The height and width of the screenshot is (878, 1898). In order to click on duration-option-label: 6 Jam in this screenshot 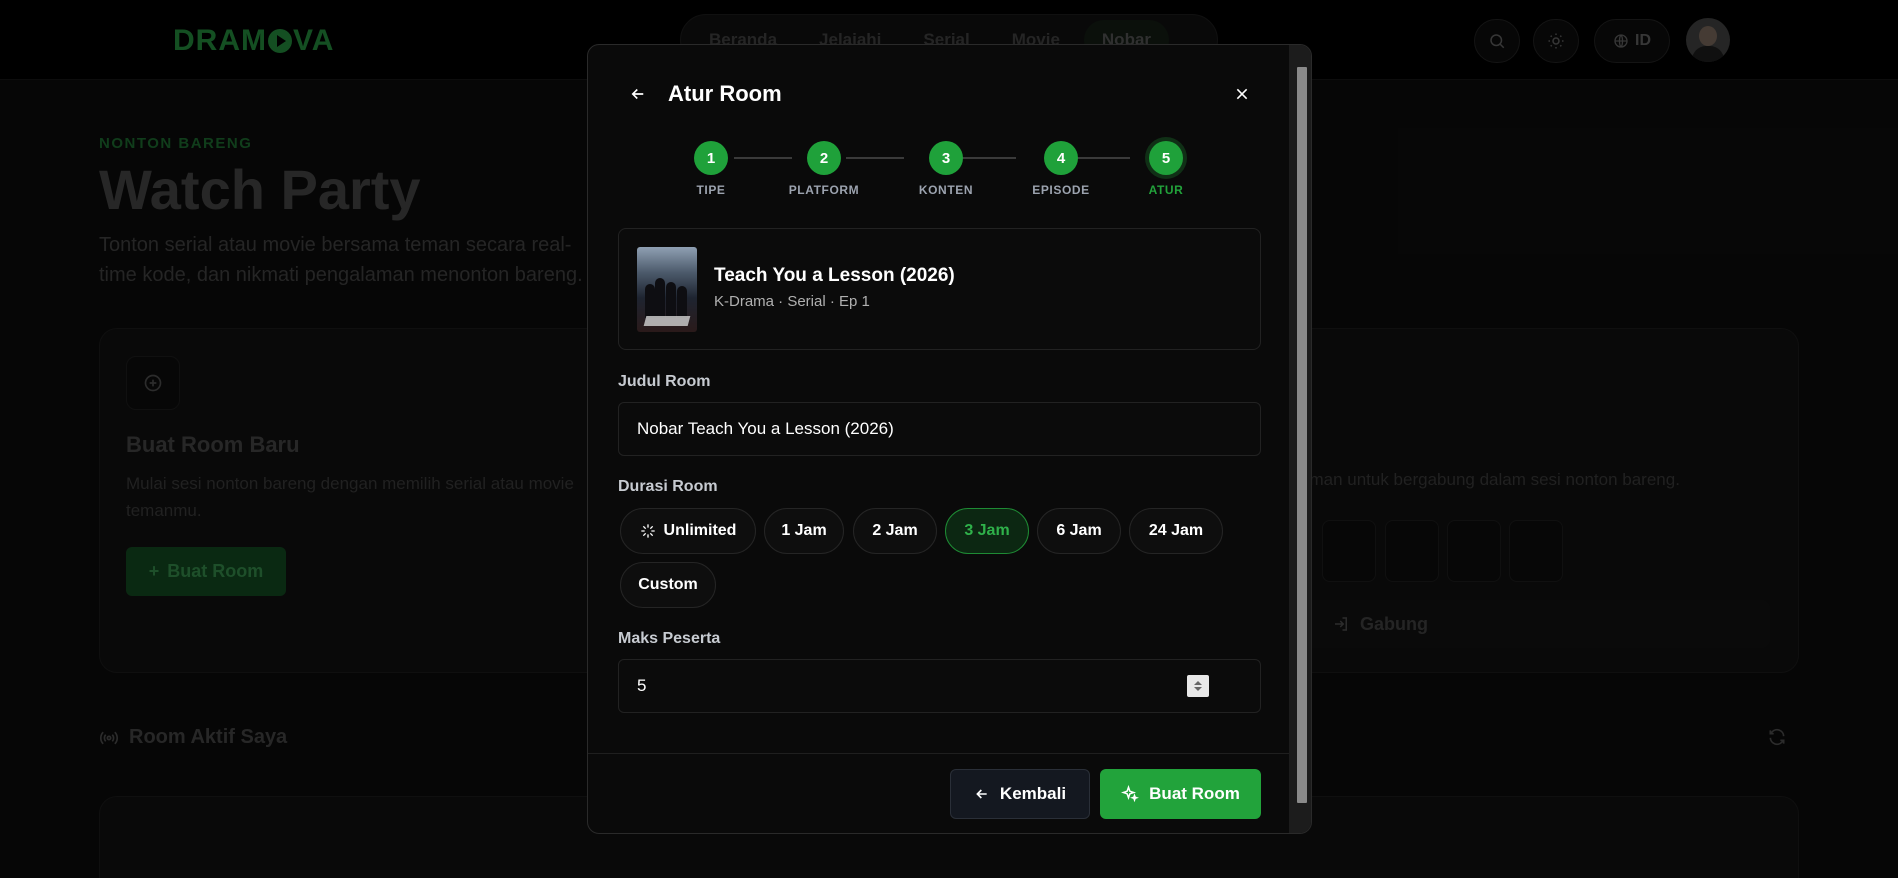, I will do `click(1079, 530)`.